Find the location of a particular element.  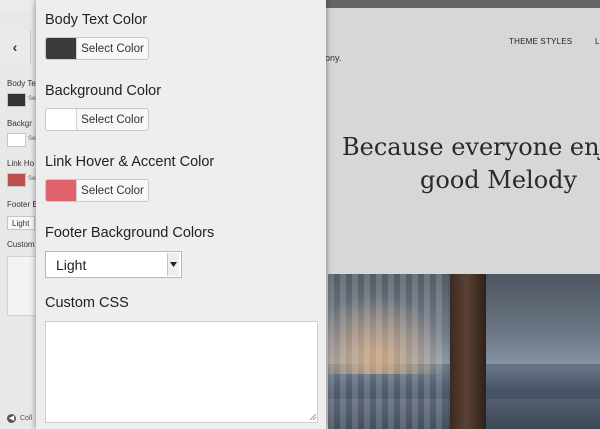

body-text-color-swatch is located at coordinates (61, 48).